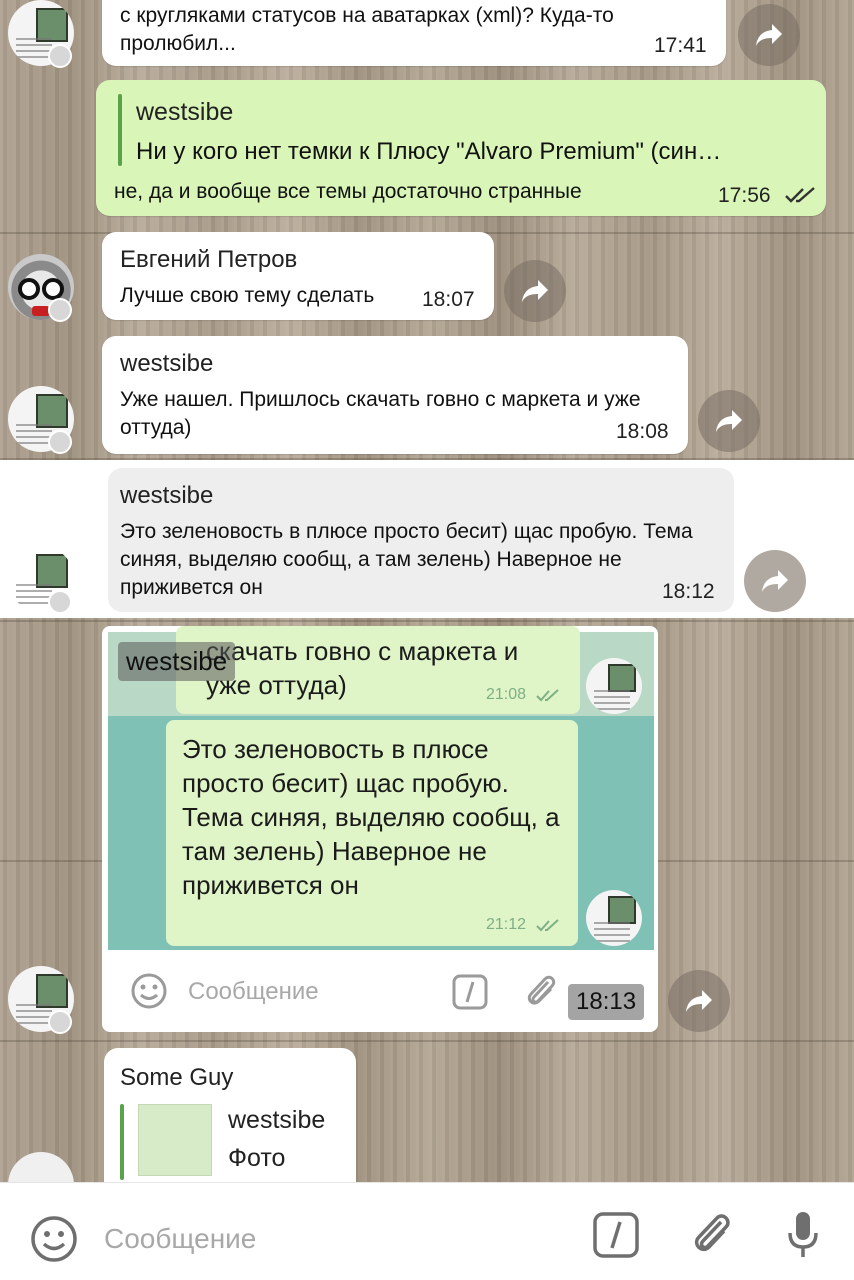 Image resolution: width=854 pixels, height=1280 pixels. Describe the element at coordinates (257, 1158) in the screenshot. I see `reply-text: Фото` at that location.